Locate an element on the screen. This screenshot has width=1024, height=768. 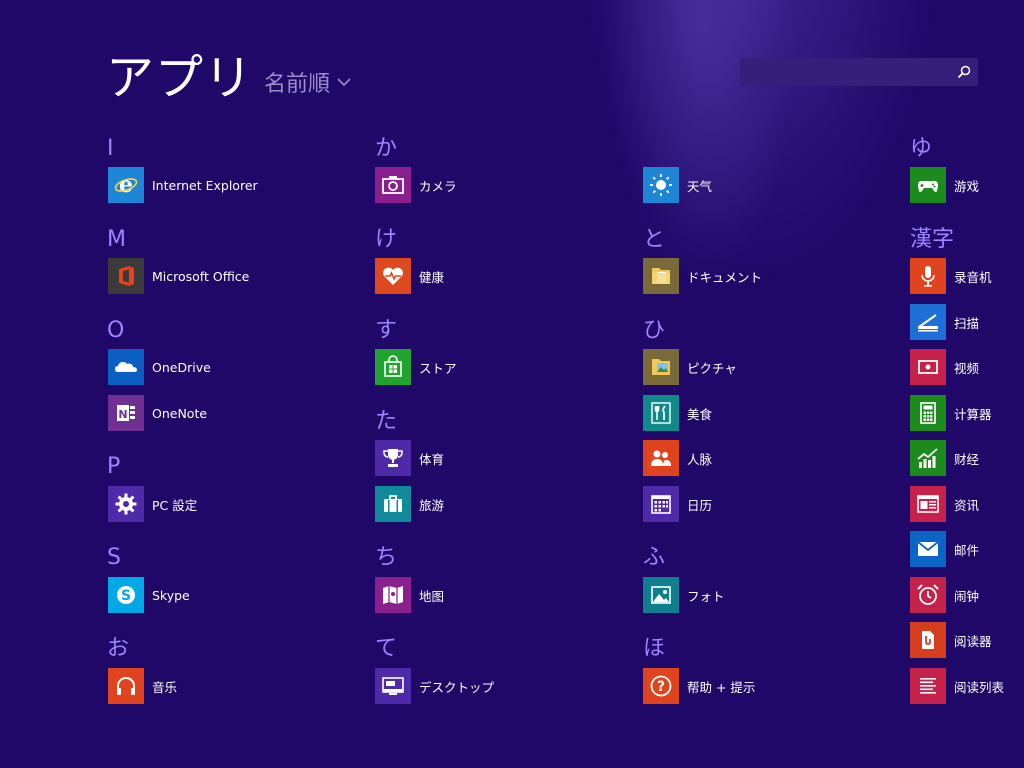
app-label: 健康 is located at coordinates (432, 277).